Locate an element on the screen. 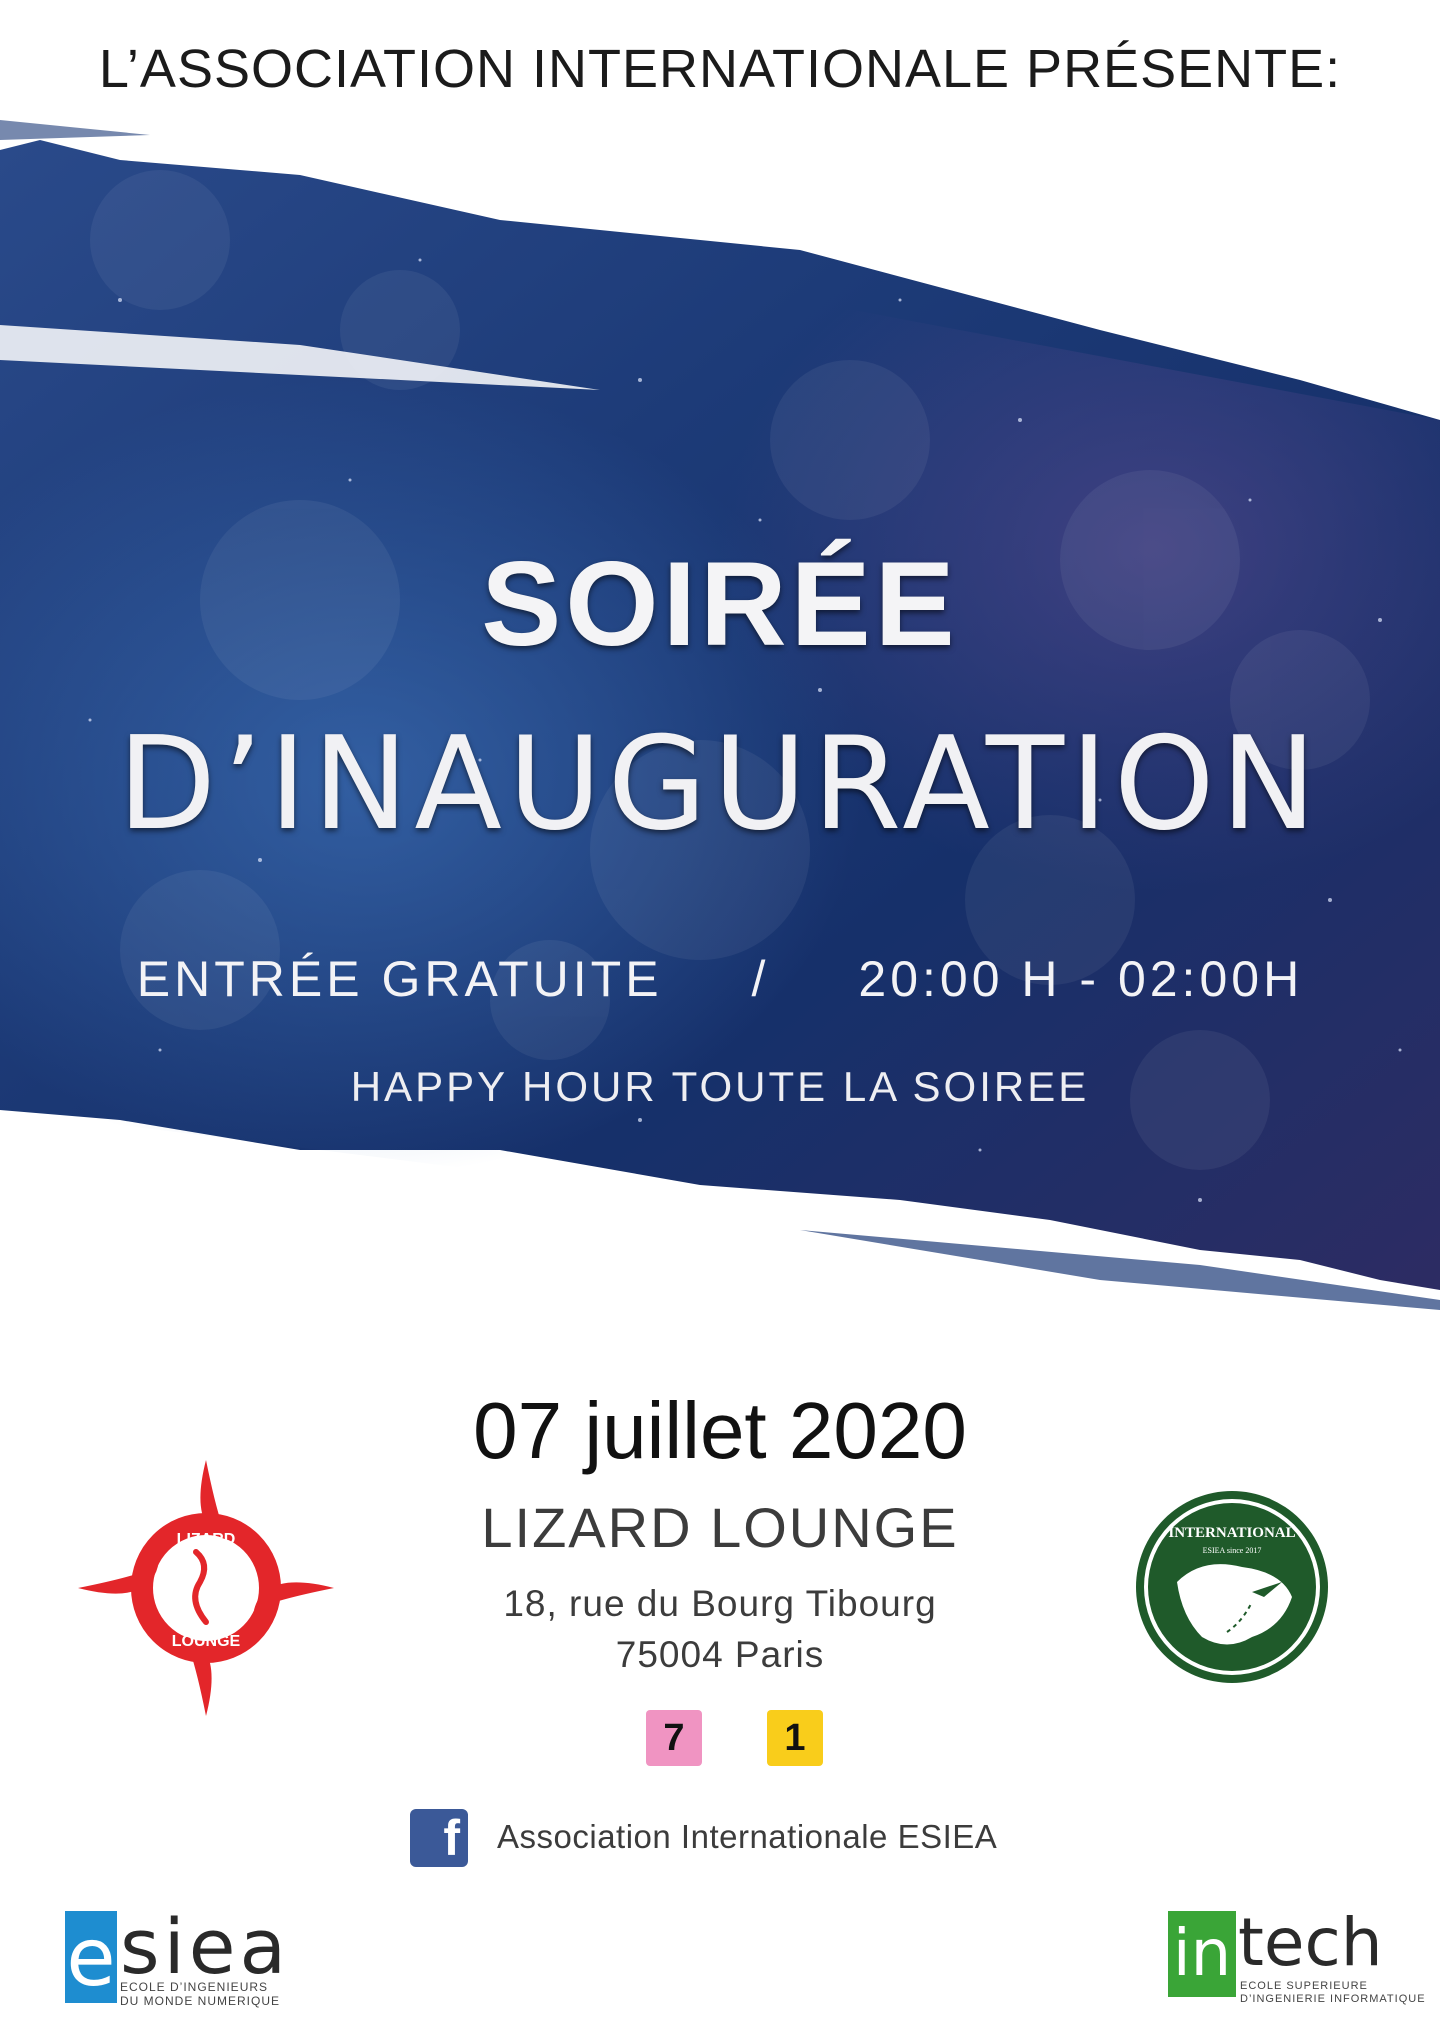  hours-text: 20:00 H - 02:00H is located at coordinates (1081, 979).